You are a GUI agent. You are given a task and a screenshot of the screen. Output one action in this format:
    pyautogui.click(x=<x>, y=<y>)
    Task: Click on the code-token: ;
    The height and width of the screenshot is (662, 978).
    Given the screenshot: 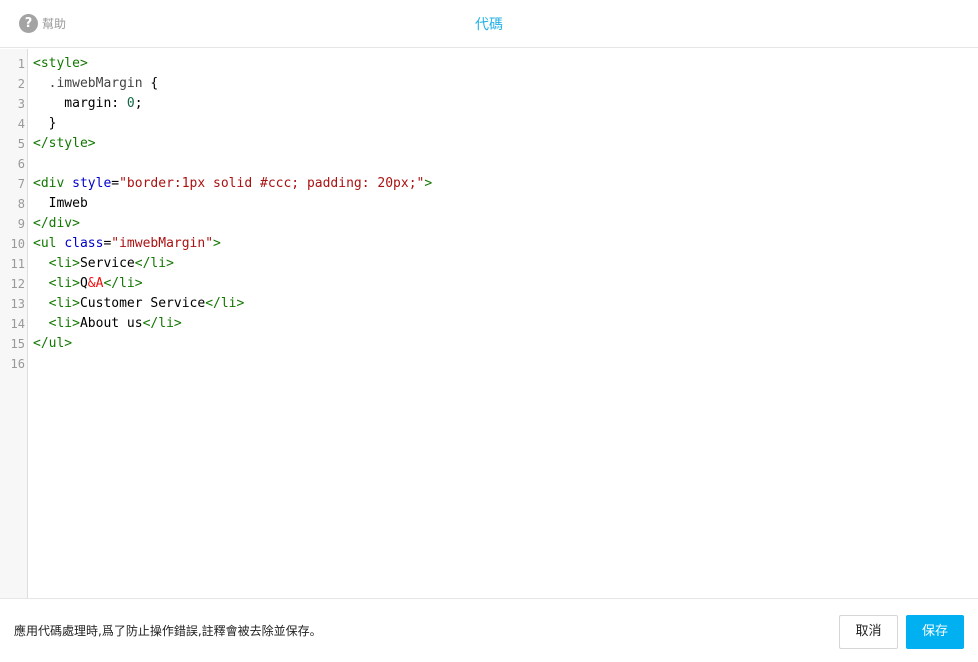 What is the action you would take?
    pyautogui.click(x=138, y=103)
    